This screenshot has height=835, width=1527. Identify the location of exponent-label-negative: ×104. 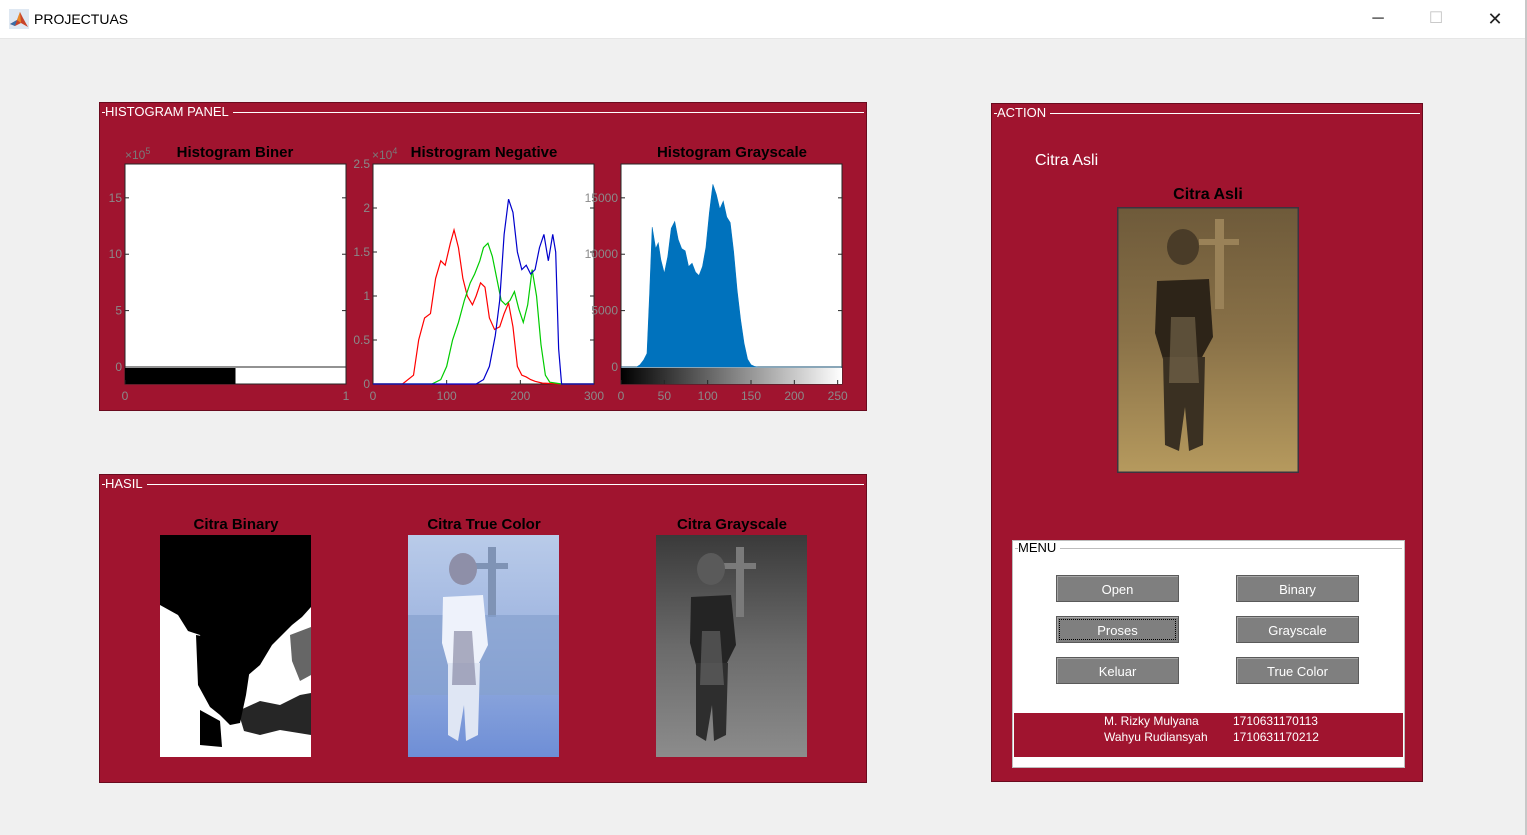
(384, 154).